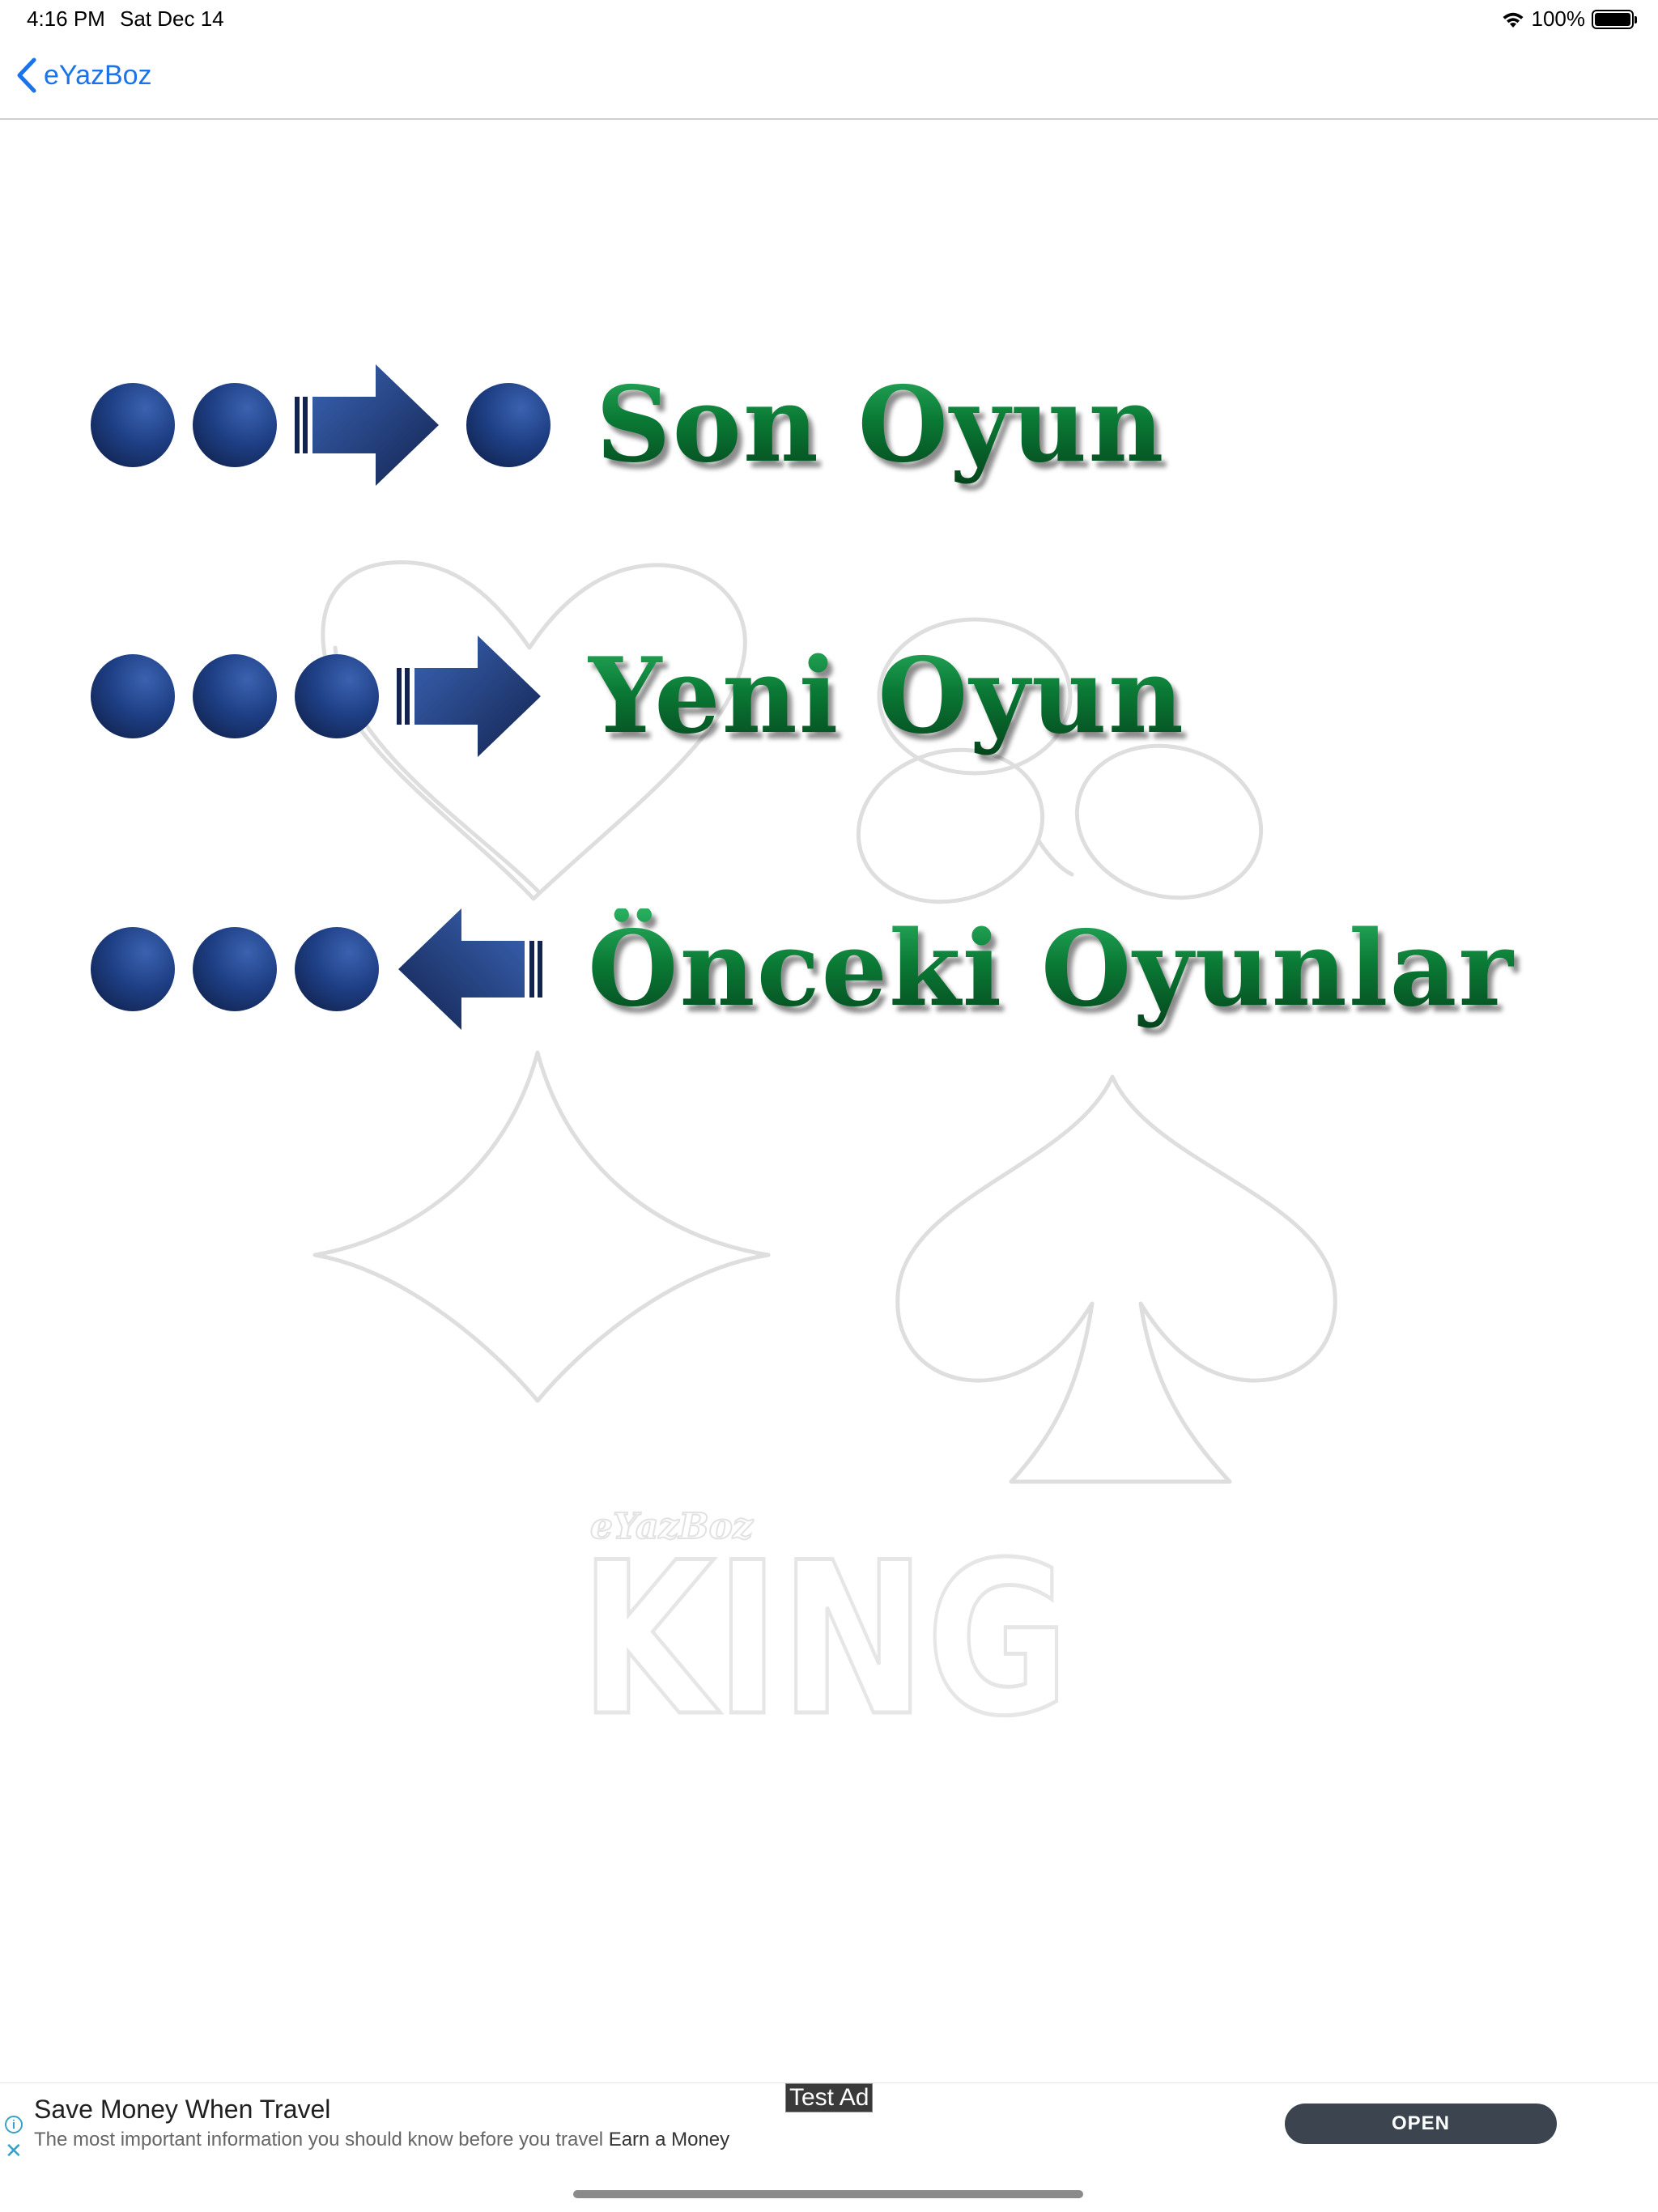 The image size is (1658, 2212). I want to click on ad-advertiser: Earn a Money, so click(669, 2139).